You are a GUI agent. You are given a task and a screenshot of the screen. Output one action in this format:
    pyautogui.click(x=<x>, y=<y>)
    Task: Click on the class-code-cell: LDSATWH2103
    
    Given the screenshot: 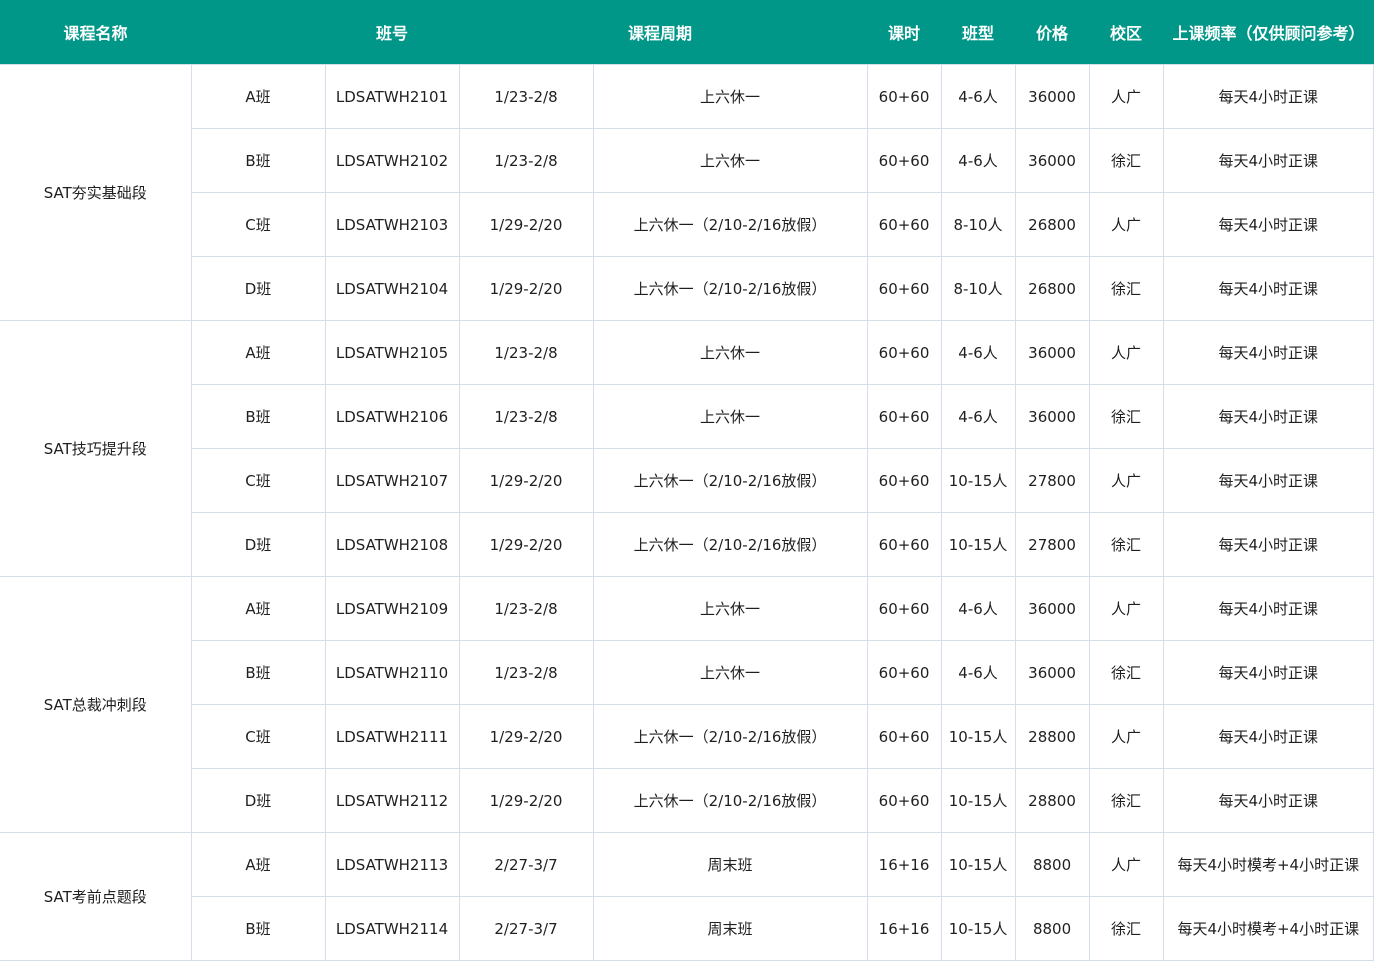 What is the action you would take?
    pyautogui.click(x=392, y=224)
    